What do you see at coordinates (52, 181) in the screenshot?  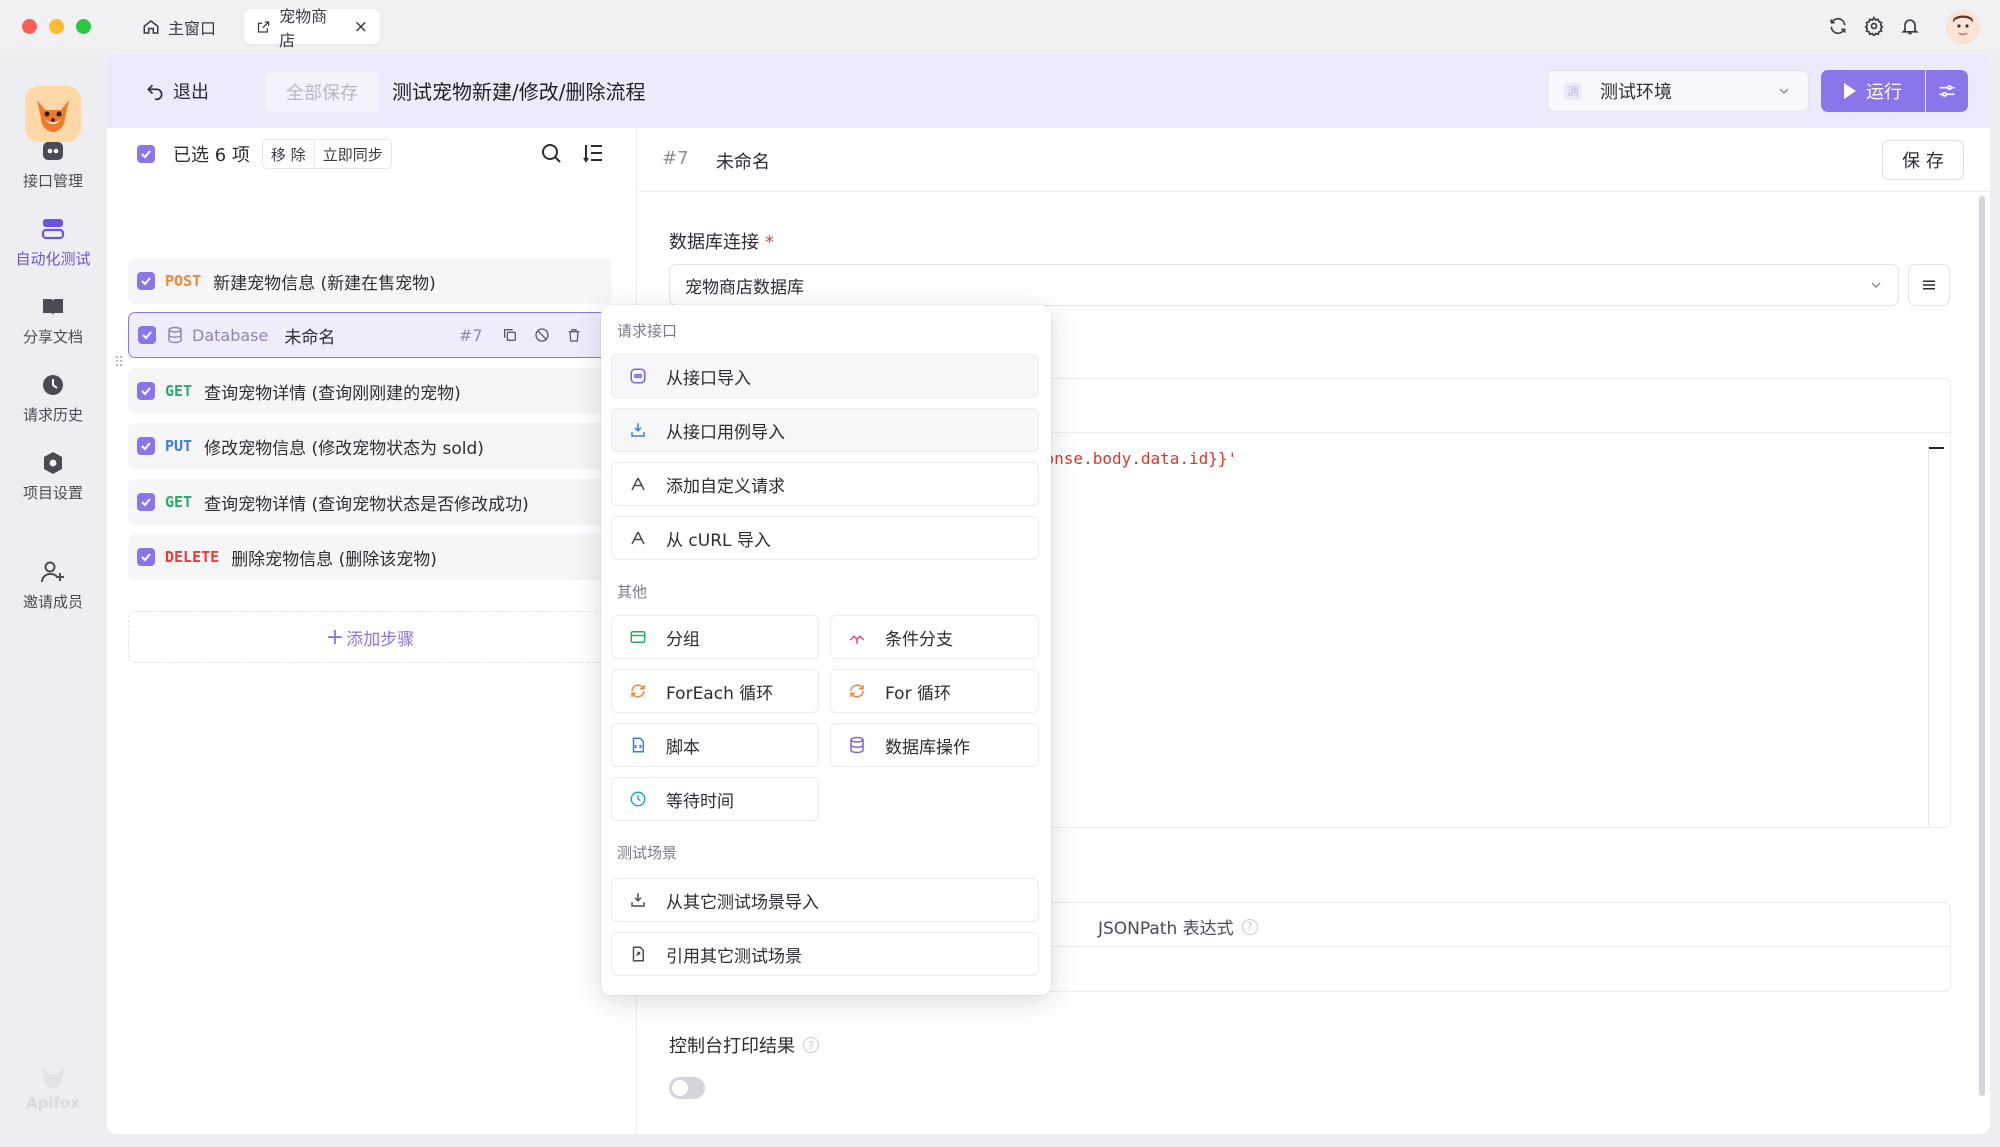 I see `sidebar-item-label: 接口管理` at bounding box center [52, 181].